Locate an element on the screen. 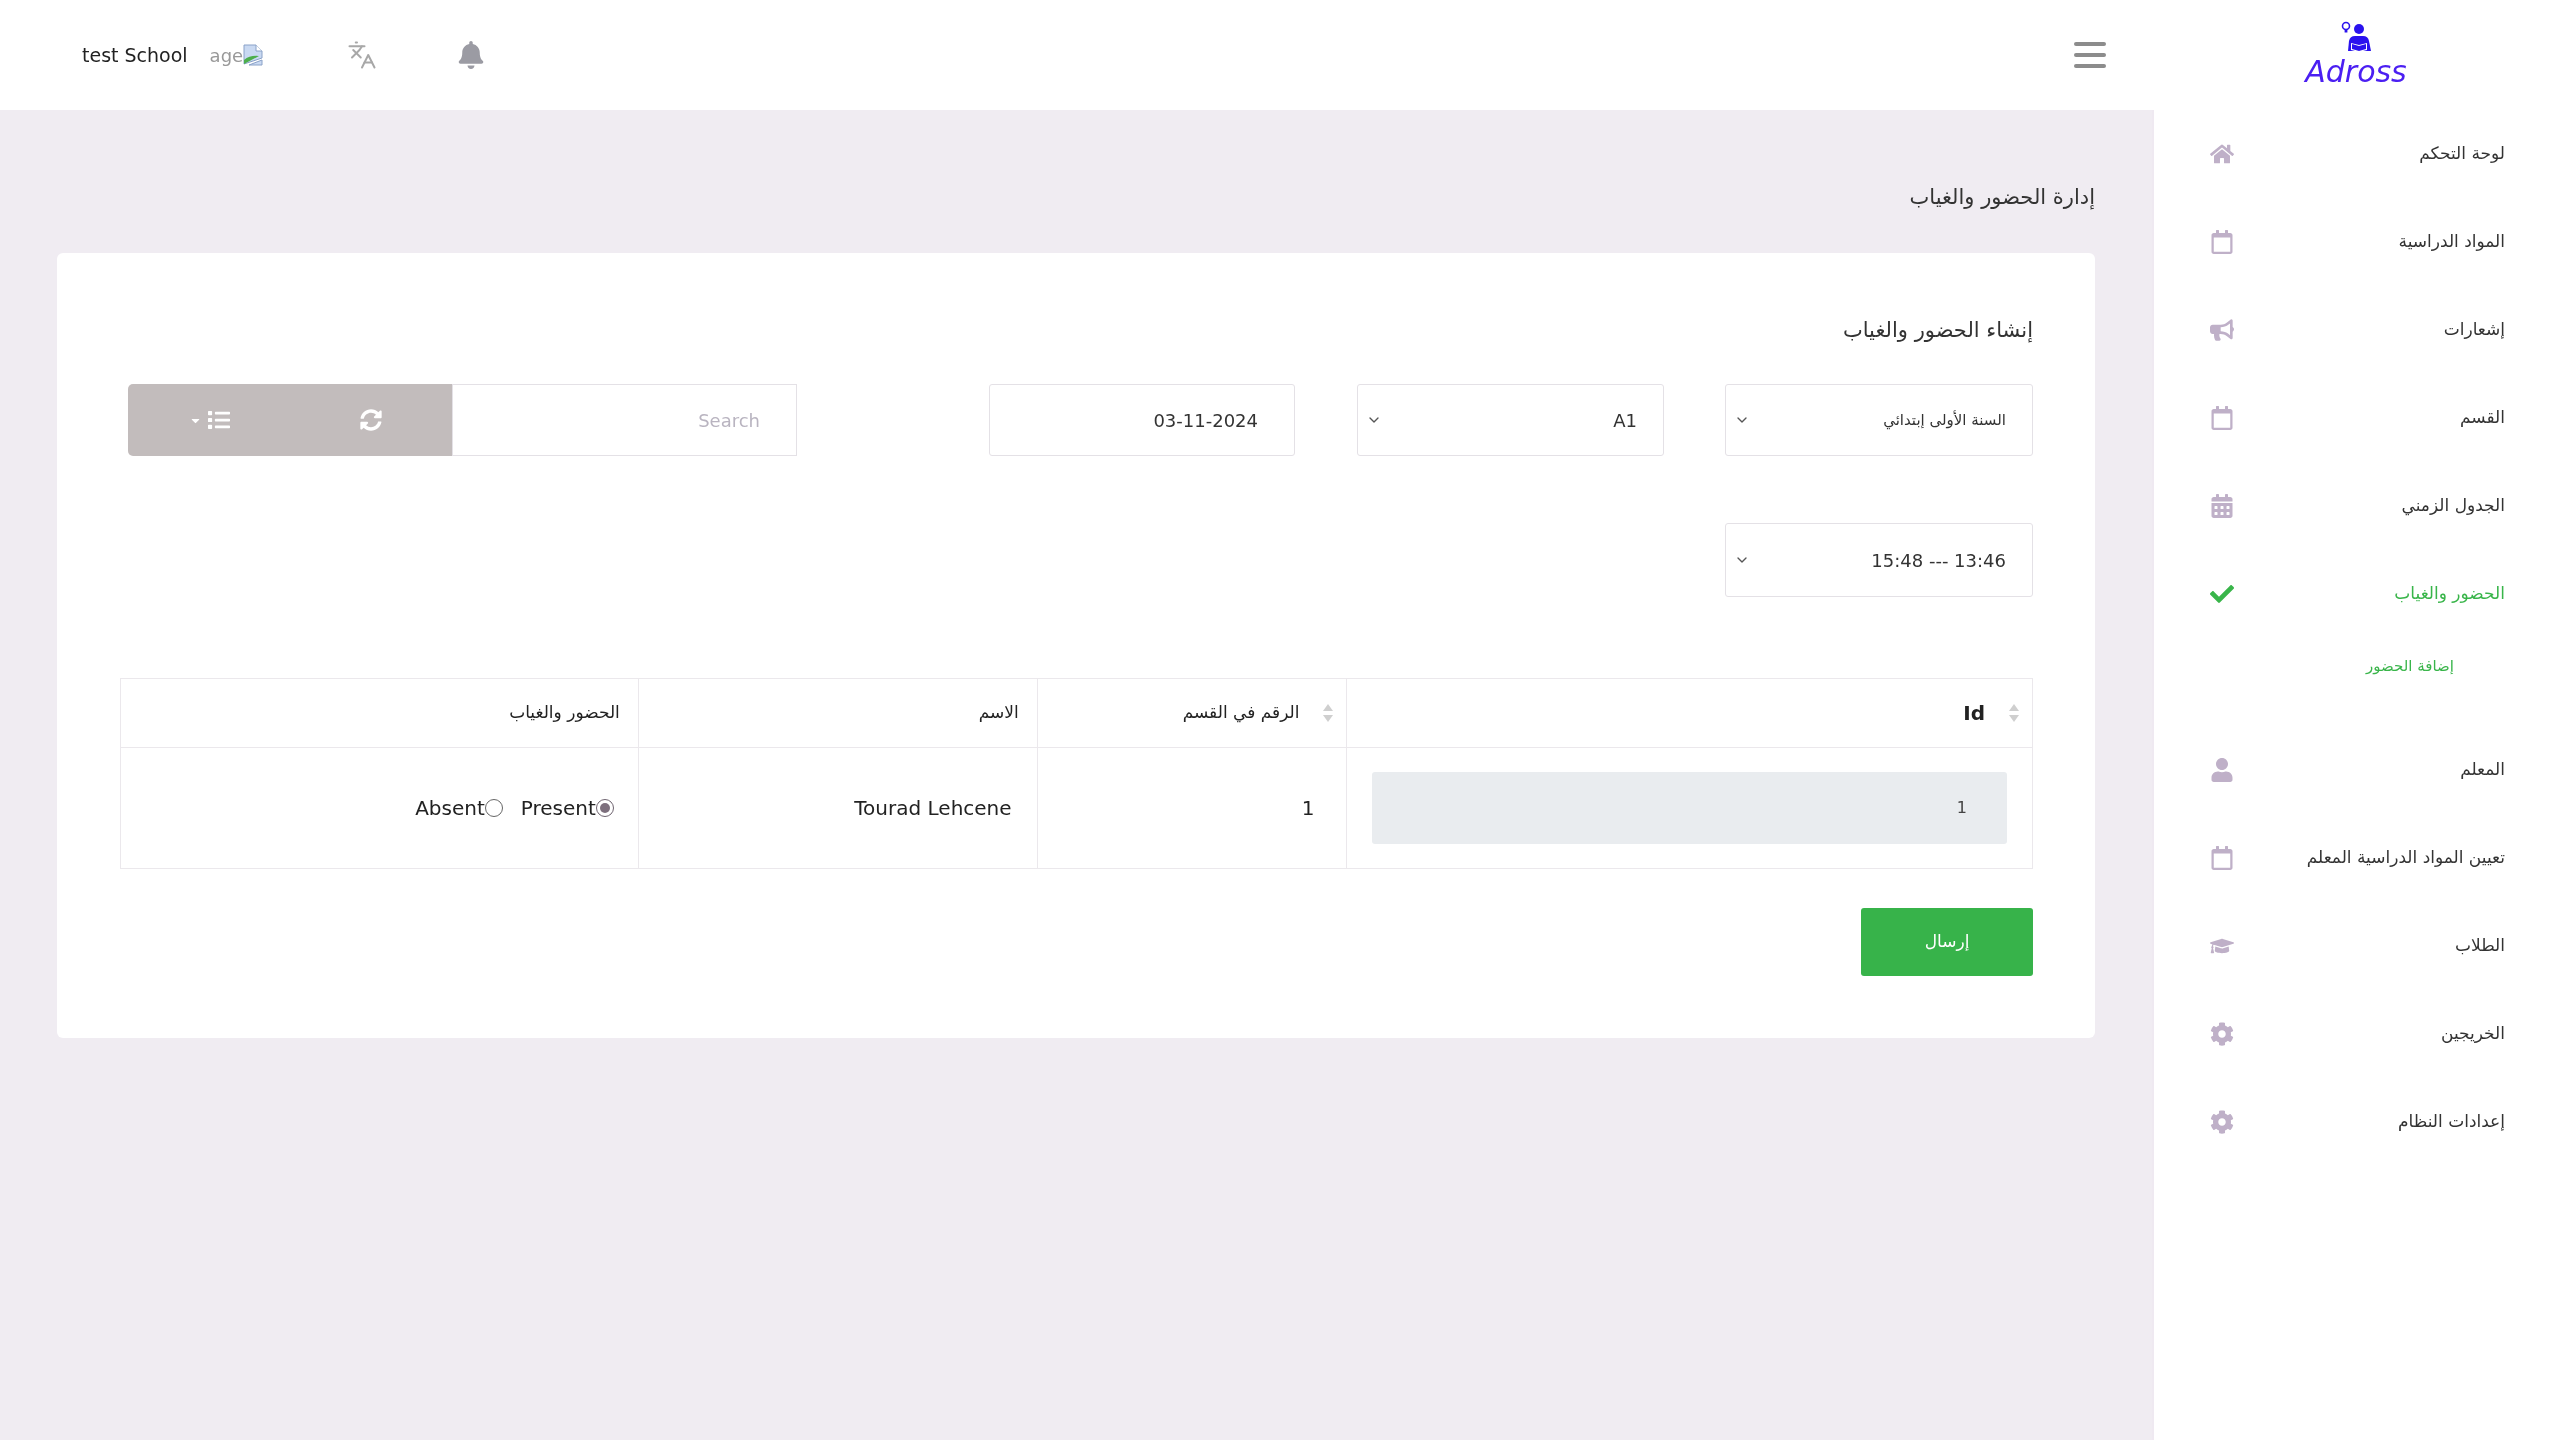  sidebar-item: تعيين المواد الدراسية المعلم is located at coordinates (2357, 858).